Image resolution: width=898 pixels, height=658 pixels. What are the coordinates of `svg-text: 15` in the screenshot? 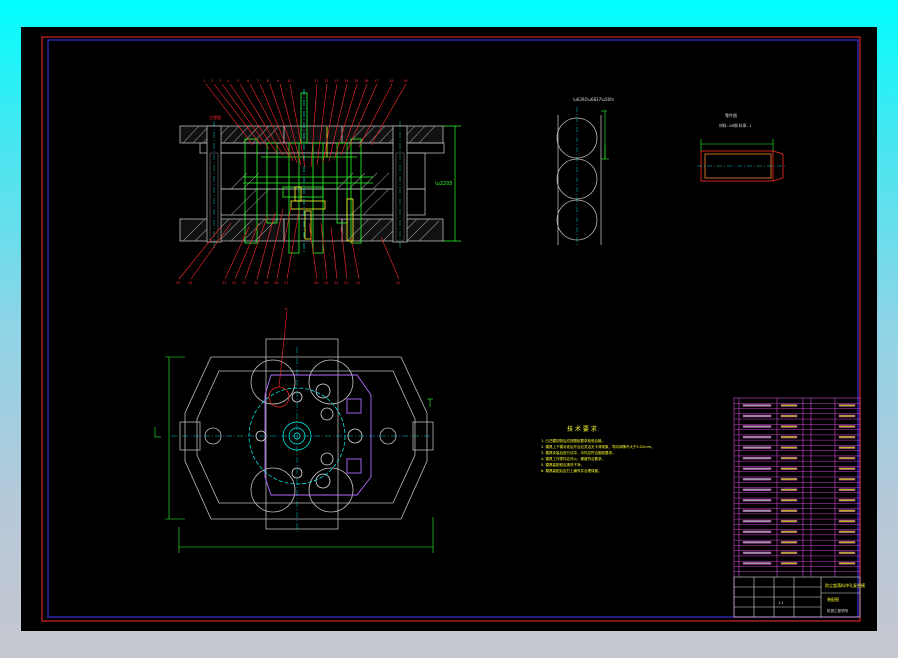 It's located at (356, 81).